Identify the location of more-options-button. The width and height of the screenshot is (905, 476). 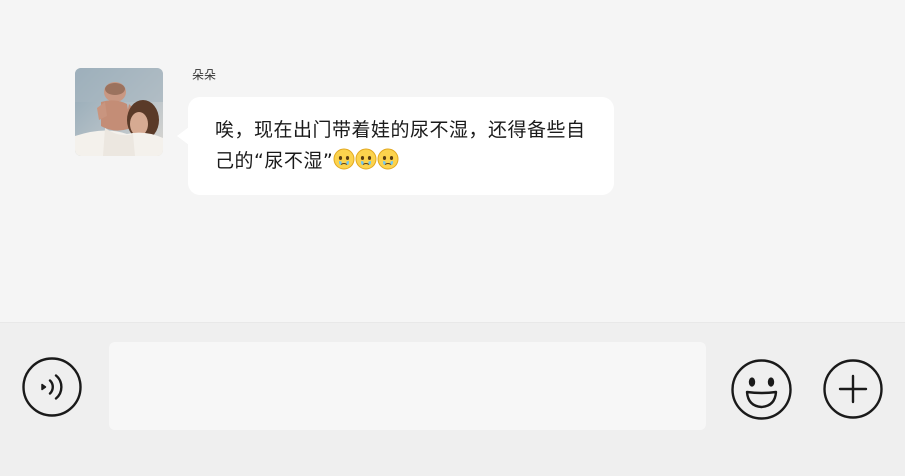
(853, 389).